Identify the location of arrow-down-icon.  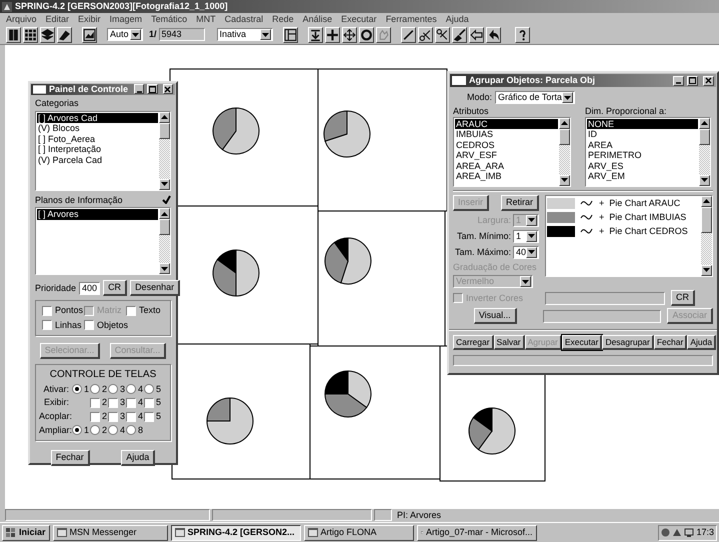
(315, 34).